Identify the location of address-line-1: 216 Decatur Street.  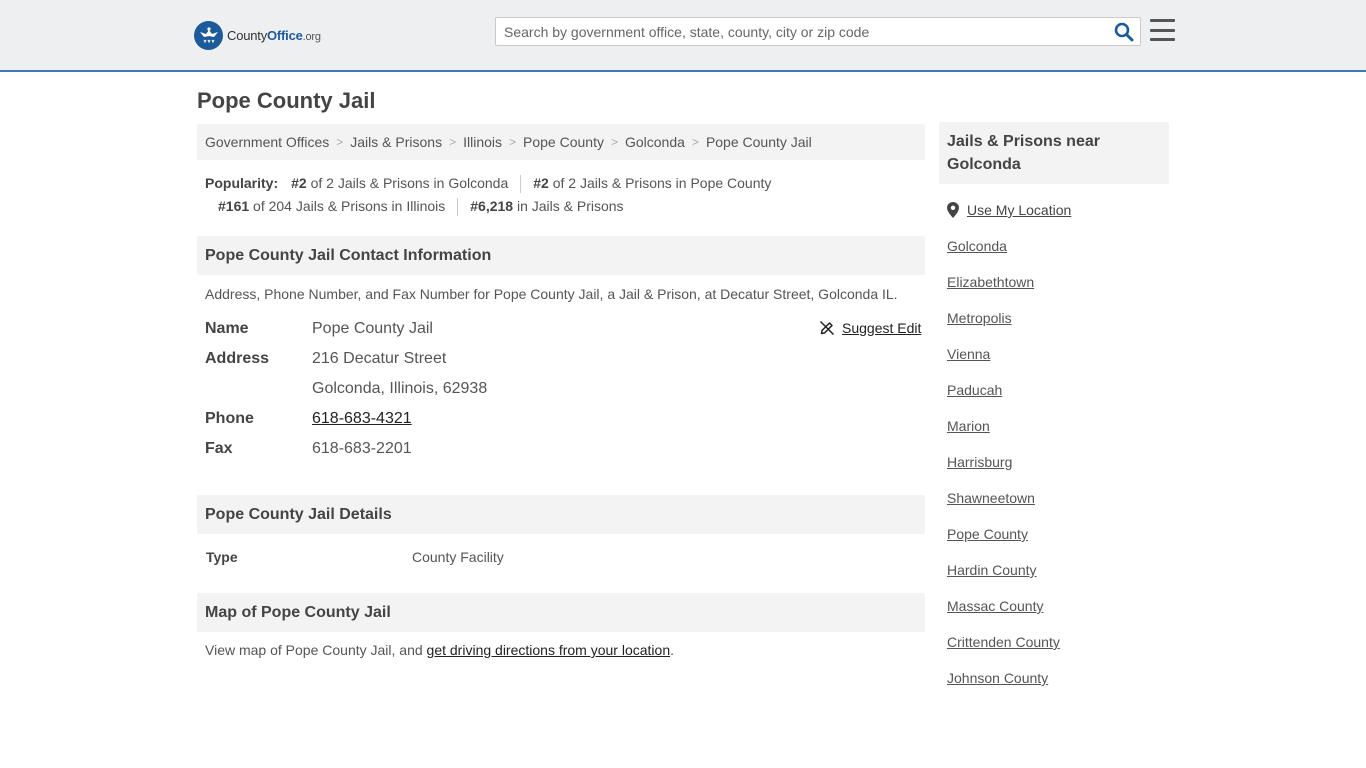
(379, 358).